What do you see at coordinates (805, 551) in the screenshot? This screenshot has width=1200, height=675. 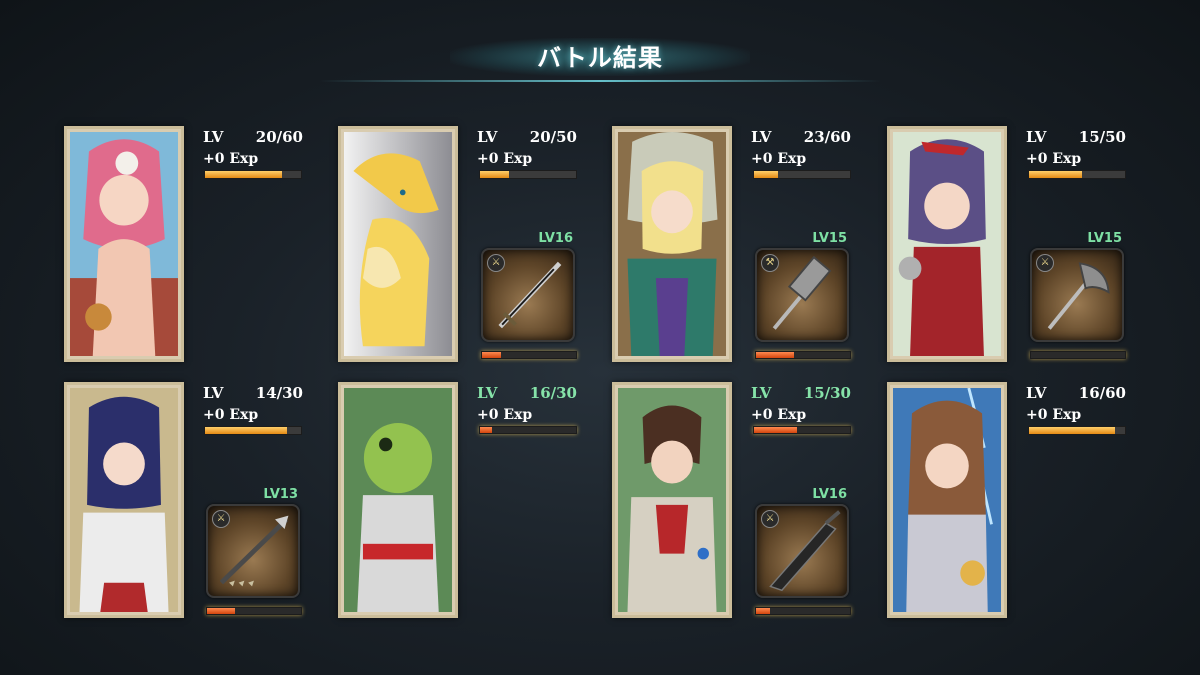 I see `greatsword-icon` at bounding box center [805, 551].